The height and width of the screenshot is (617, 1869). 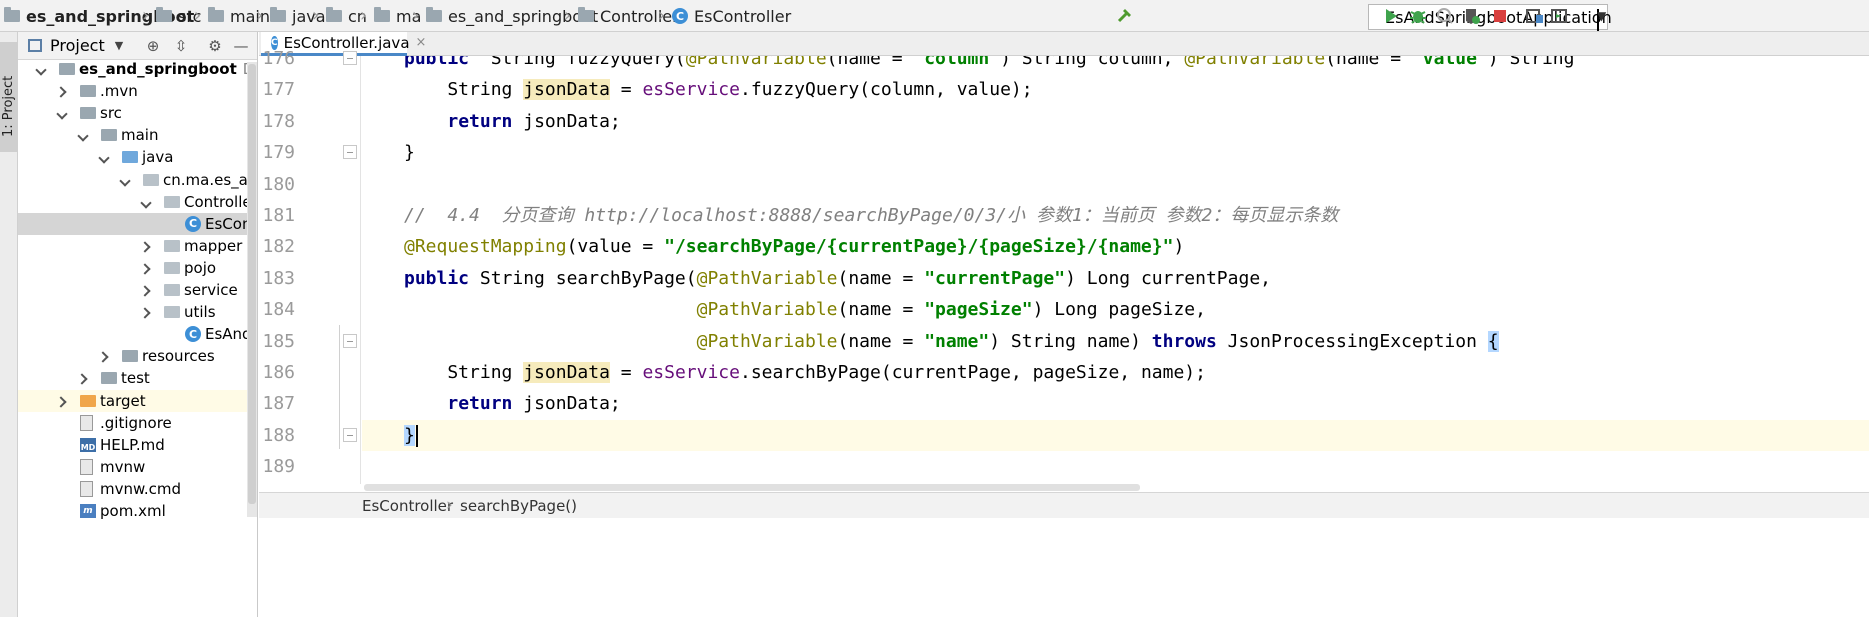 I want to click on folder-icon, so click(x=586, y=14).